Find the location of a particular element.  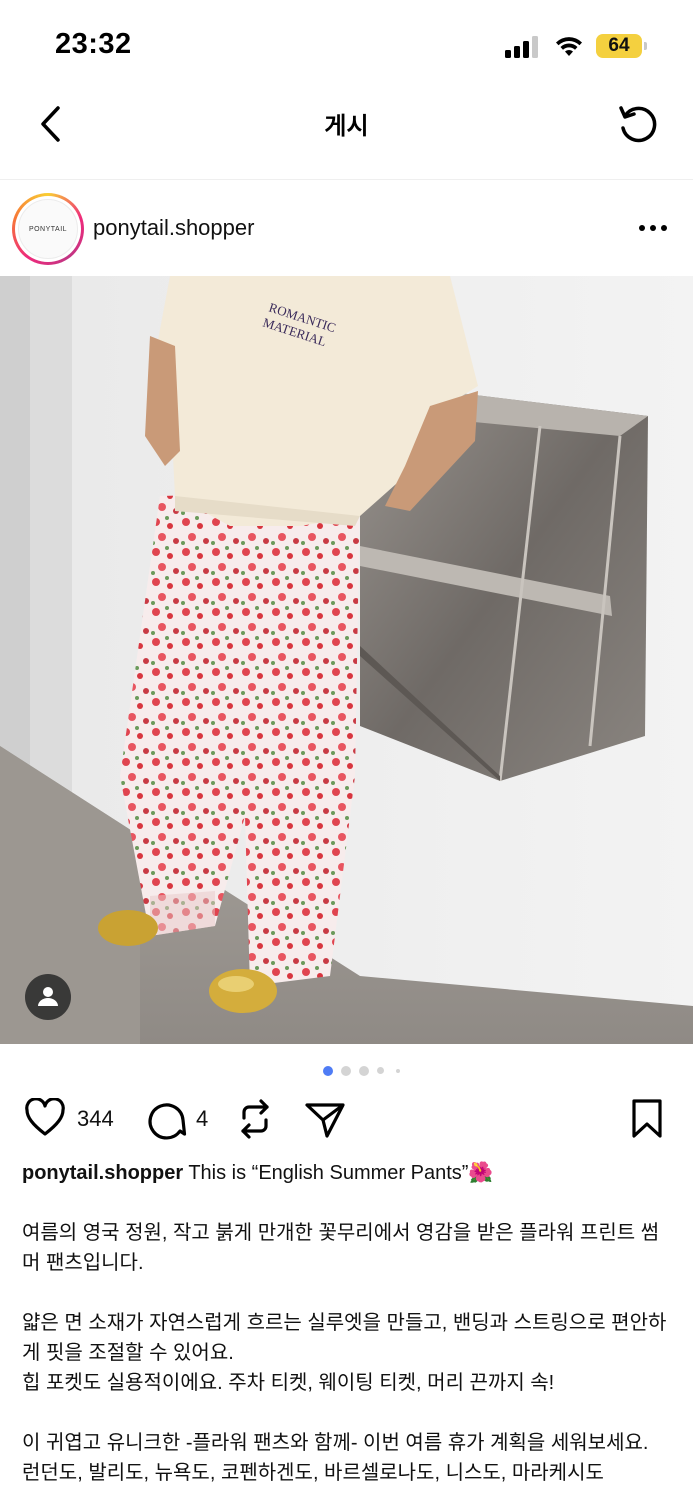

battery-tip is located at coordinates (645, 46).